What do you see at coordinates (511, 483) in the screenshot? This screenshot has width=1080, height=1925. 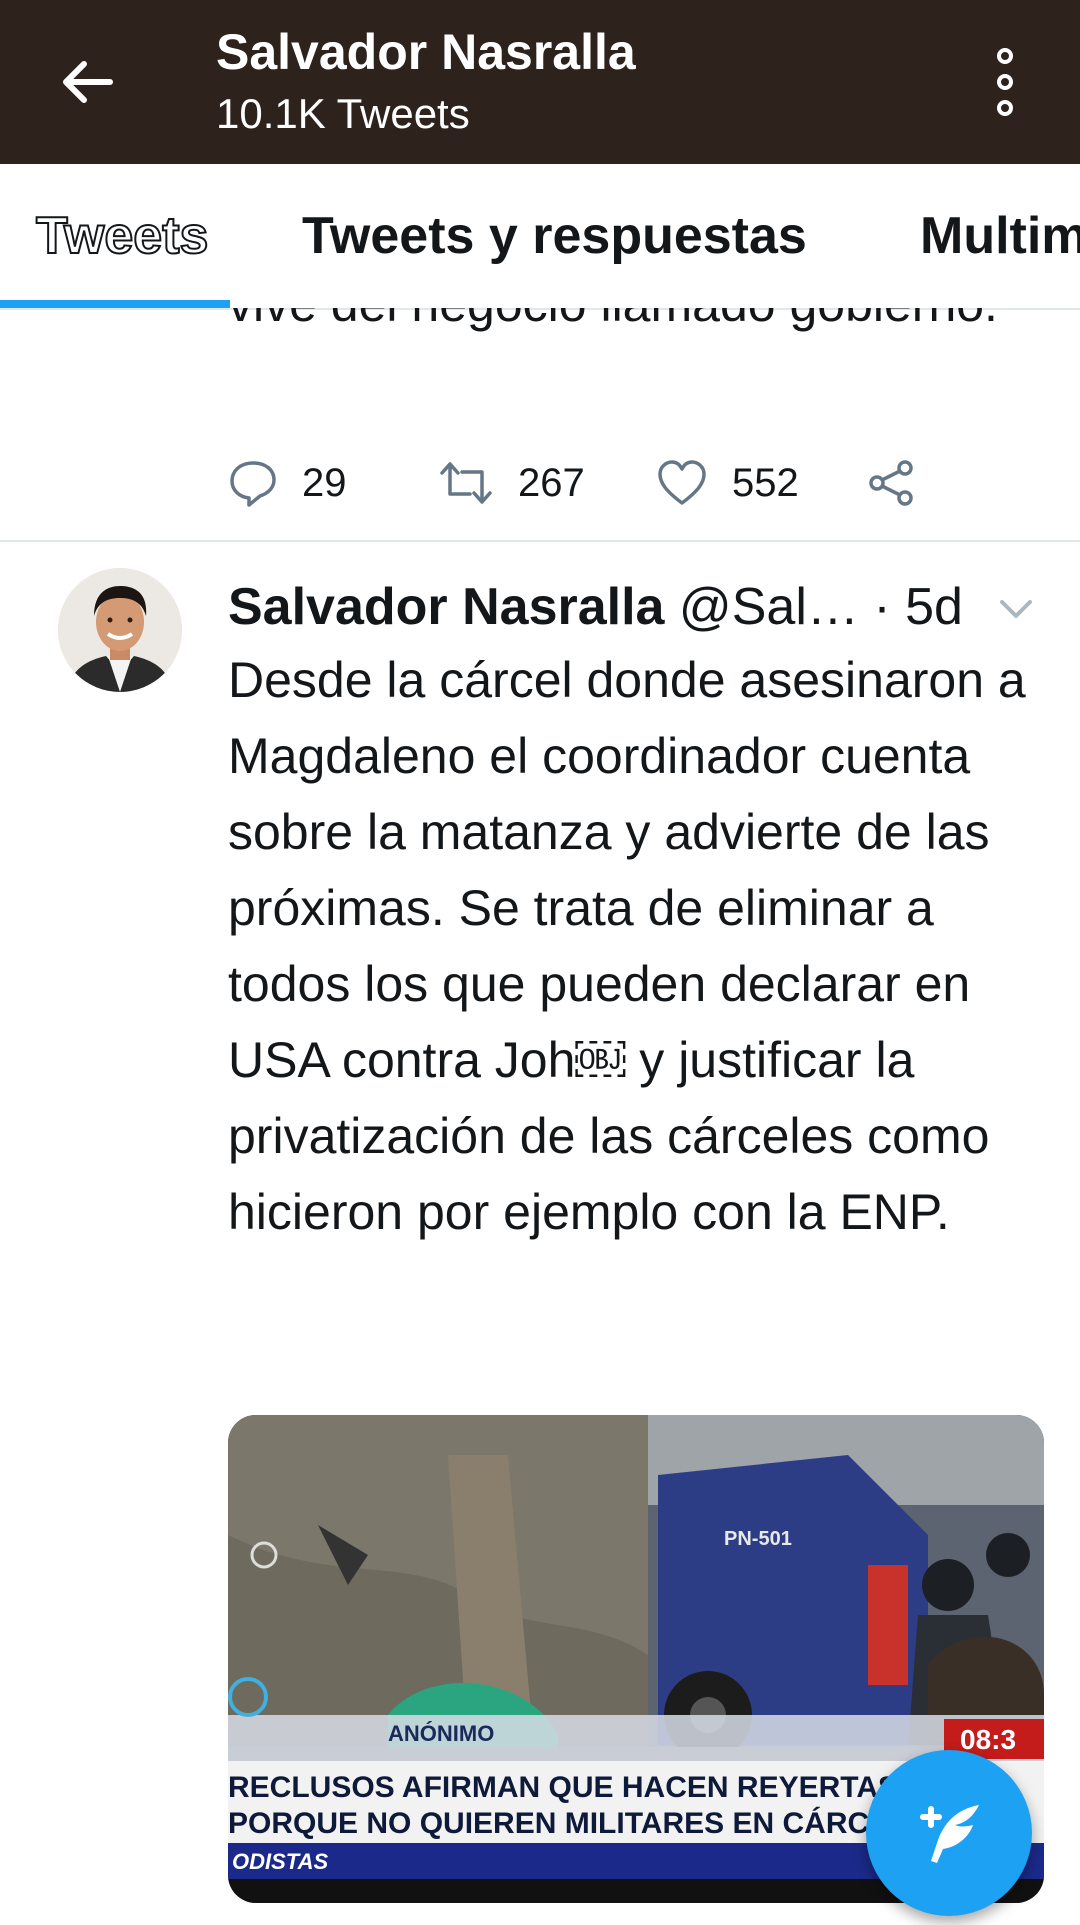 I see `retweet-button: 267` at bounding box center [511, 483].